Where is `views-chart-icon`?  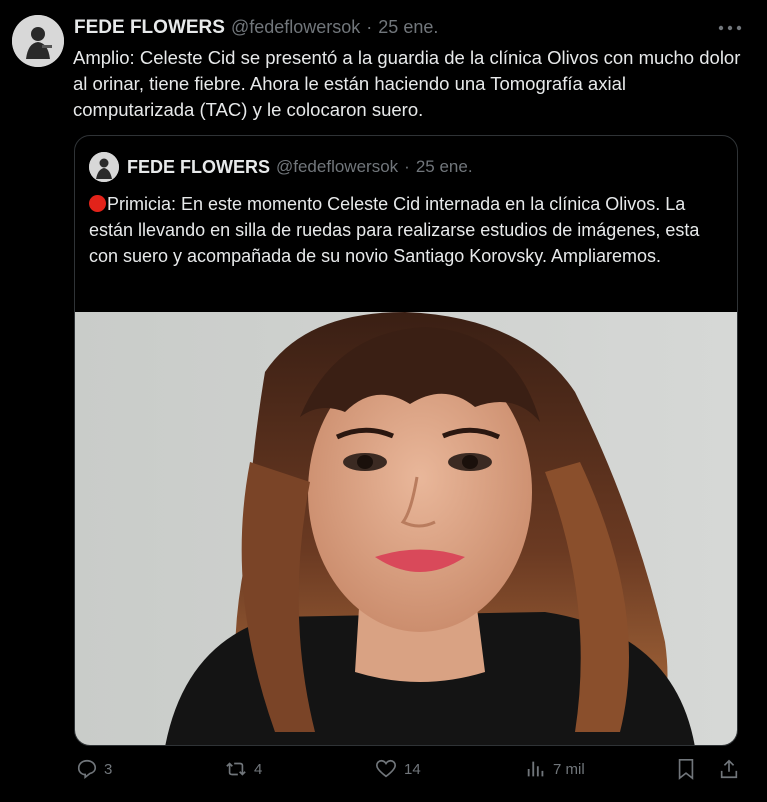 views-chart-icon is located at coordinates (535, 769).